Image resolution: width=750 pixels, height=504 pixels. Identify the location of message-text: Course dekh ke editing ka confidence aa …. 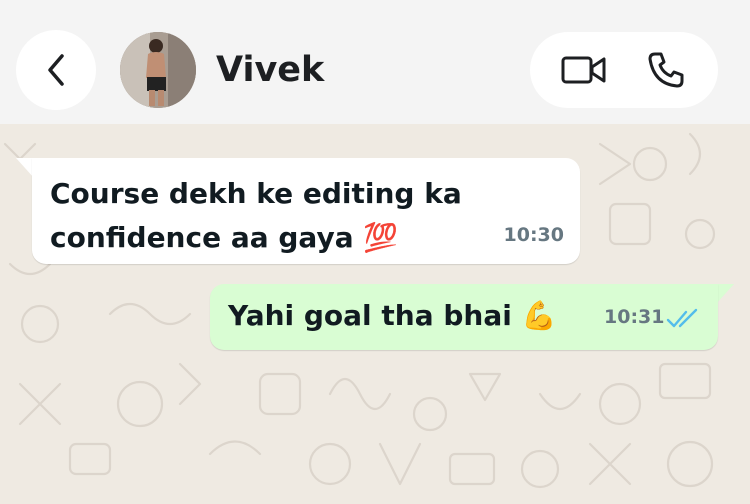
(270, 216).